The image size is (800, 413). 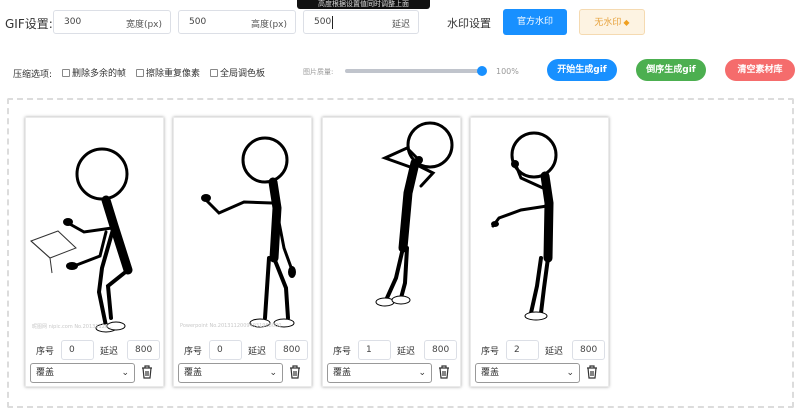 What do you see at coordinates (33, 75) in the screenshot?
I see `compress-options-label: 压缩选项:` at bounding box center [33, 75].